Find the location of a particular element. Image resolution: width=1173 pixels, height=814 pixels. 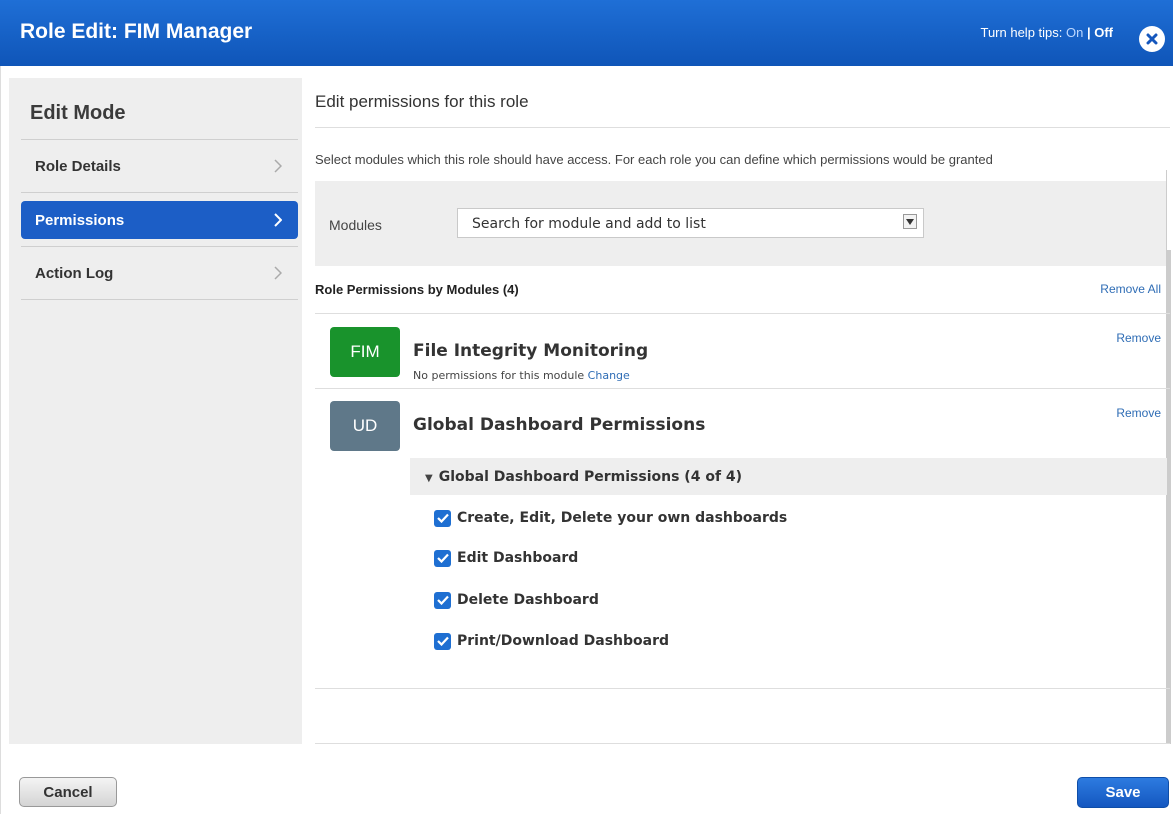

module-status-text: No permissions for this module Change is located at coordinates (521, 375).